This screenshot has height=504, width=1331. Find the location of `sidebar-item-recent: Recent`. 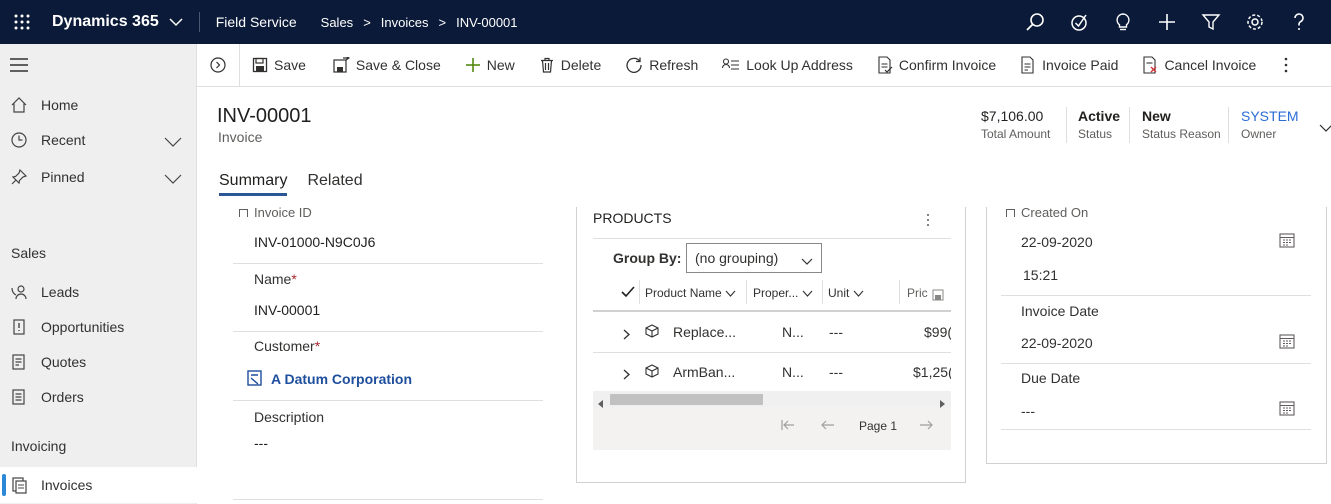

sidebar-item-recent: Recent is located at coordinates (98, 140).